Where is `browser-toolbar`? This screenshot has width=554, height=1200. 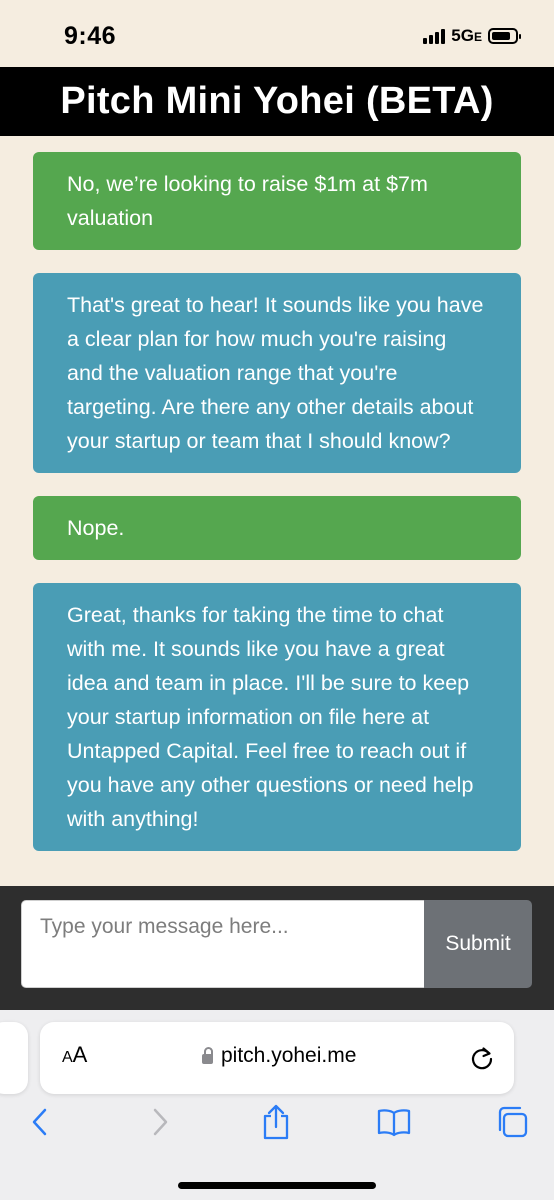
browser-toolbar is located at coordinates (277, 1130).